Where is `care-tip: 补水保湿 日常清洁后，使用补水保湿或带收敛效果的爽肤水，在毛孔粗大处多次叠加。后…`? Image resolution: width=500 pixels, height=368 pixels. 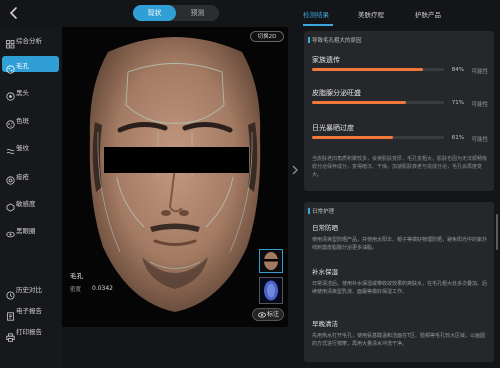
care-tip: 补水保湿 日常清洁后，使用补水保湿或带收敛效果的爽肤水，在毛孔粗大处多次叠加。后… is located at coordinates (401, 281).